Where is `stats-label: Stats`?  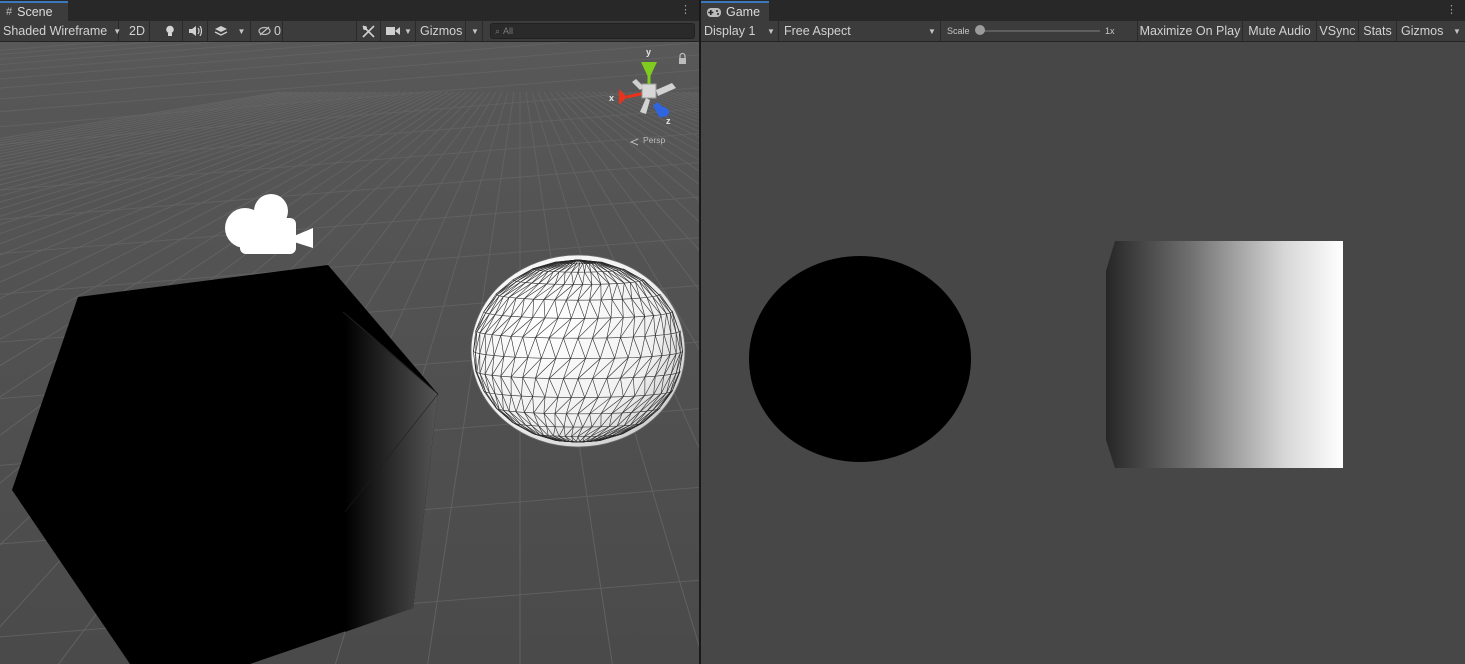
stats-label: Stats is located at coordinates (1377, 31).